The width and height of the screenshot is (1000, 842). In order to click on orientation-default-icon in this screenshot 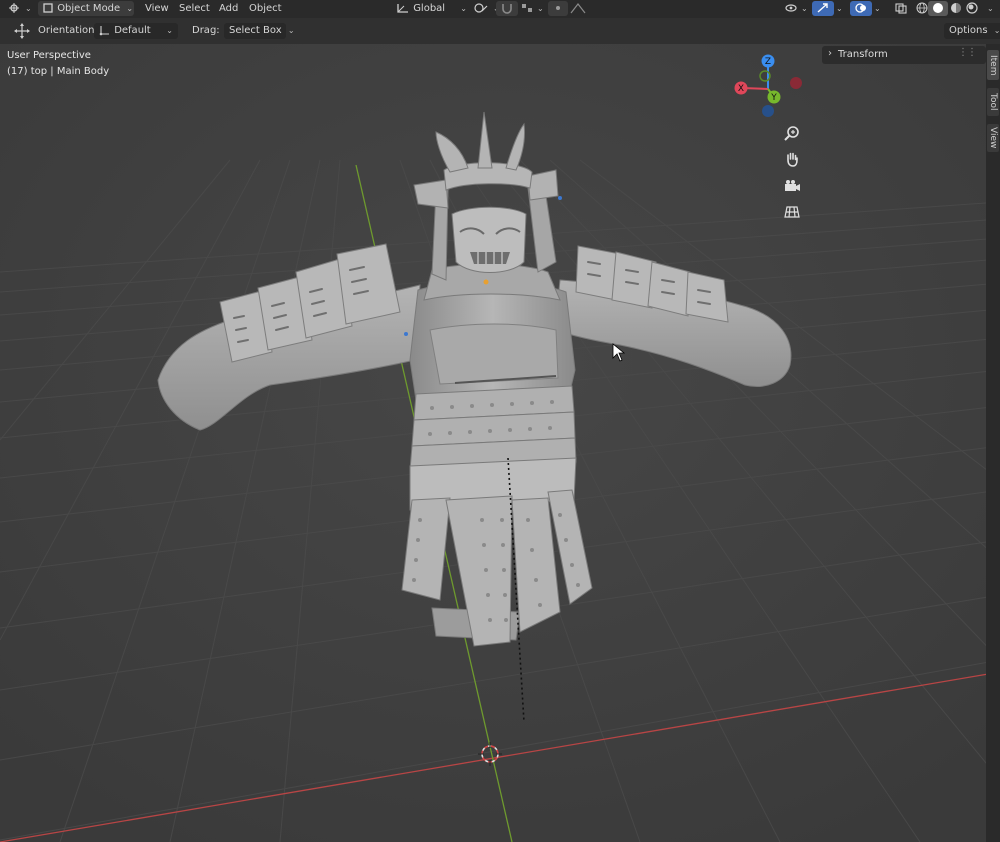, I will do `click(104, 31)`.